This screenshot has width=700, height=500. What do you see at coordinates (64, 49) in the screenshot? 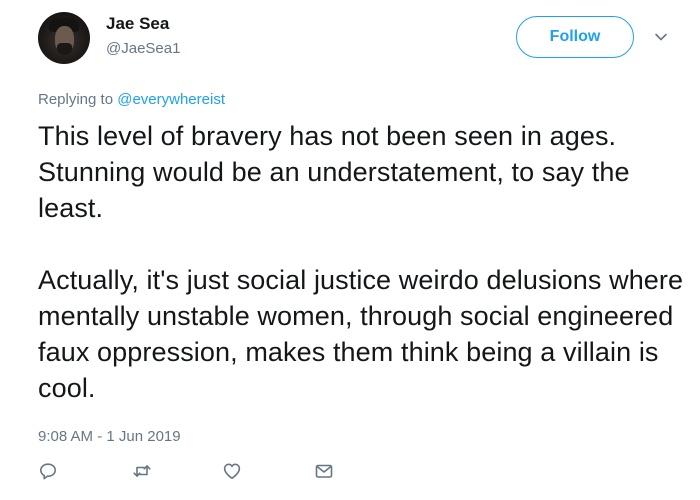
I see `avatar-beard` at bounding box center [64, 49].